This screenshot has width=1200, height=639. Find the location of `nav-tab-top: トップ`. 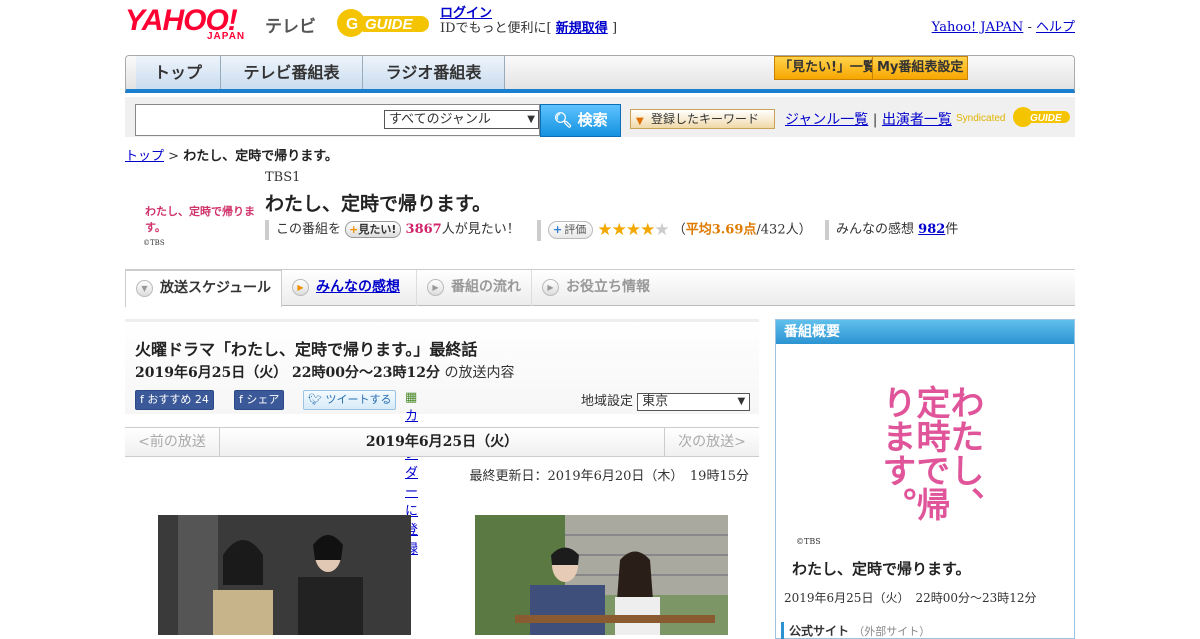

nav-tab-top: トップ is located at coordinates (178, 72).